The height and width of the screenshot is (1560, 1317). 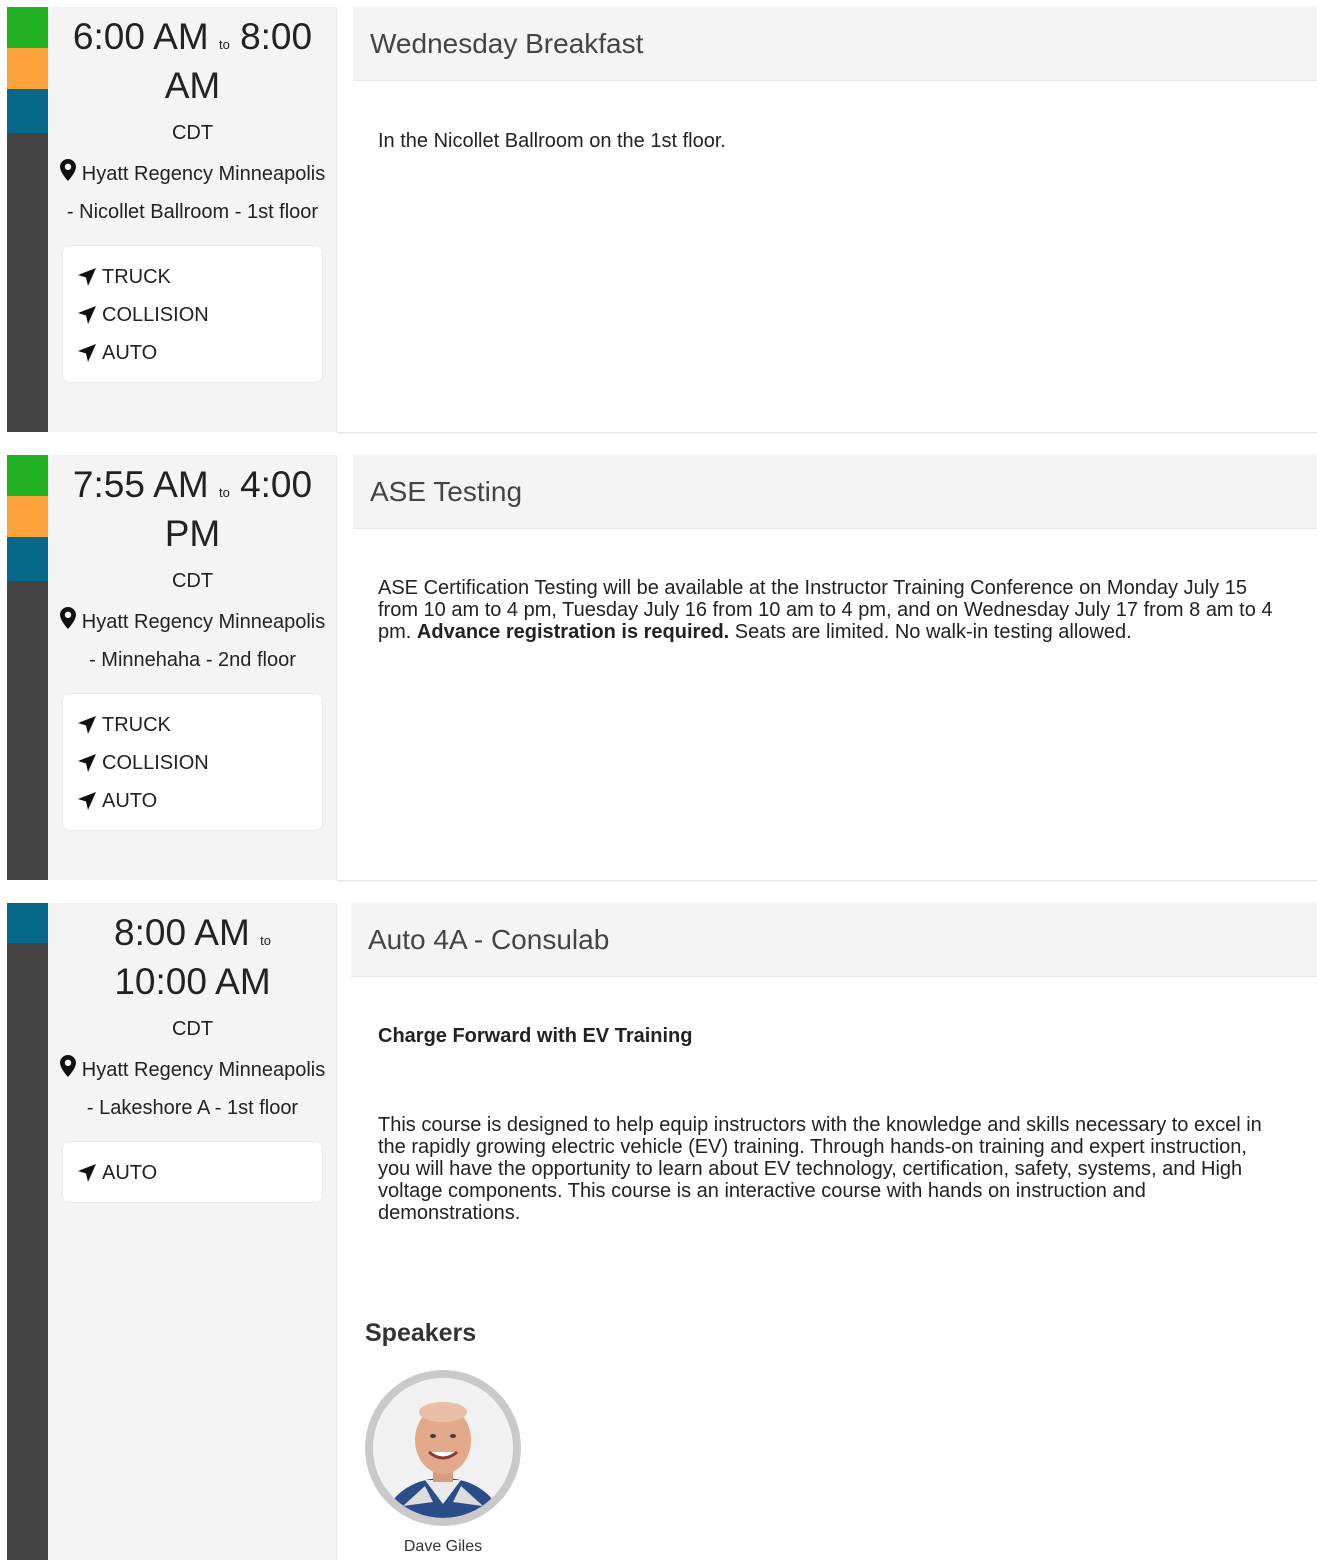 What do you see at coordinates (835, 492) in the screenshot?
I see `session-title: ASE Testing` at bounding box center [835, 492].